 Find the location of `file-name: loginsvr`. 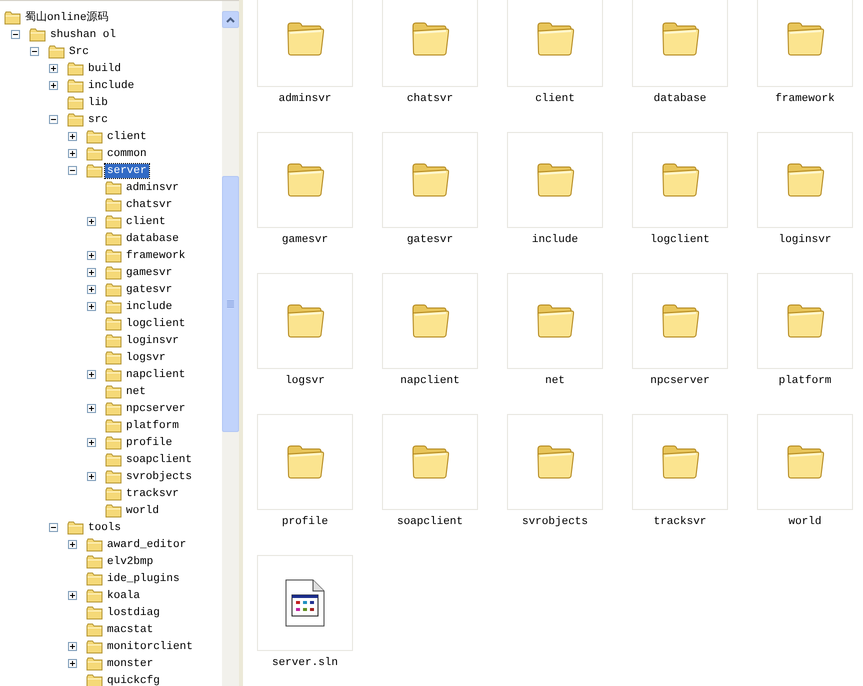

file-name: loginsvr is located at coordinates (805, 240).